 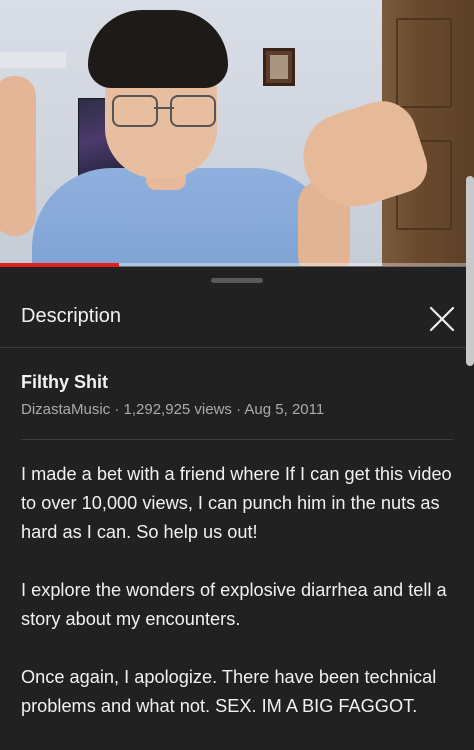 What do you see at coordinates (71, 316) in the screenshot?
I see `sheet-title: Description` at bounding box center [71, 316].